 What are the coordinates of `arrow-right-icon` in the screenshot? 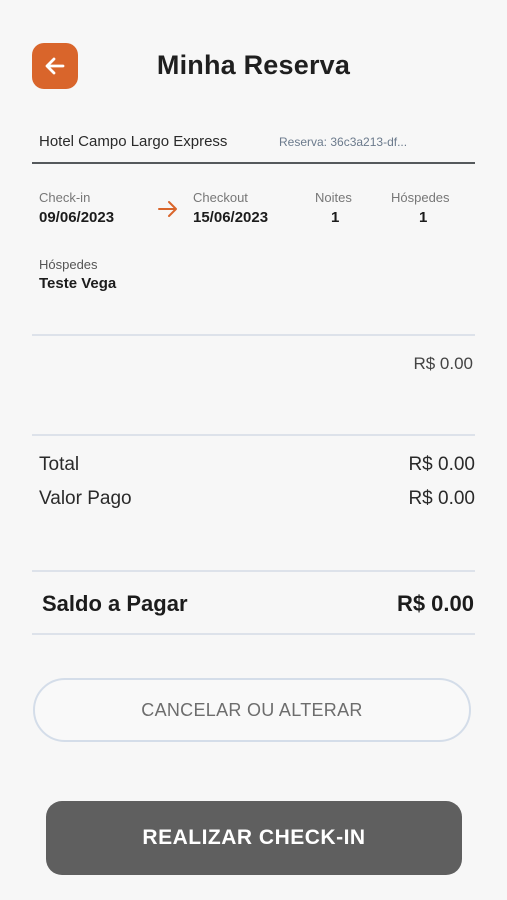 It's located at (167, 209).